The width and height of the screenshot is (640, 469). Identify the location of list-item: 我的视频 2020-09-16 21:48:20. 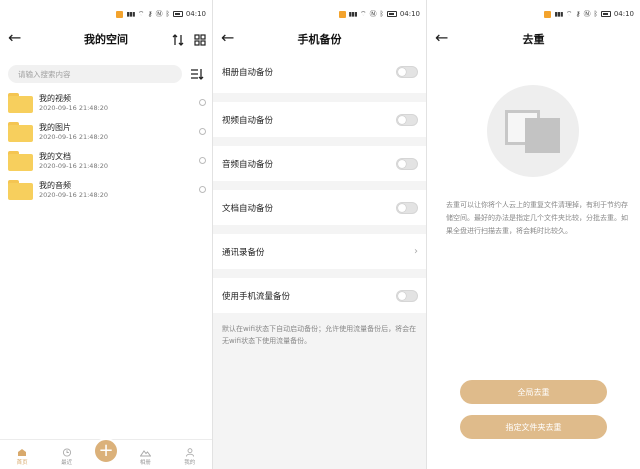
(106, 102).